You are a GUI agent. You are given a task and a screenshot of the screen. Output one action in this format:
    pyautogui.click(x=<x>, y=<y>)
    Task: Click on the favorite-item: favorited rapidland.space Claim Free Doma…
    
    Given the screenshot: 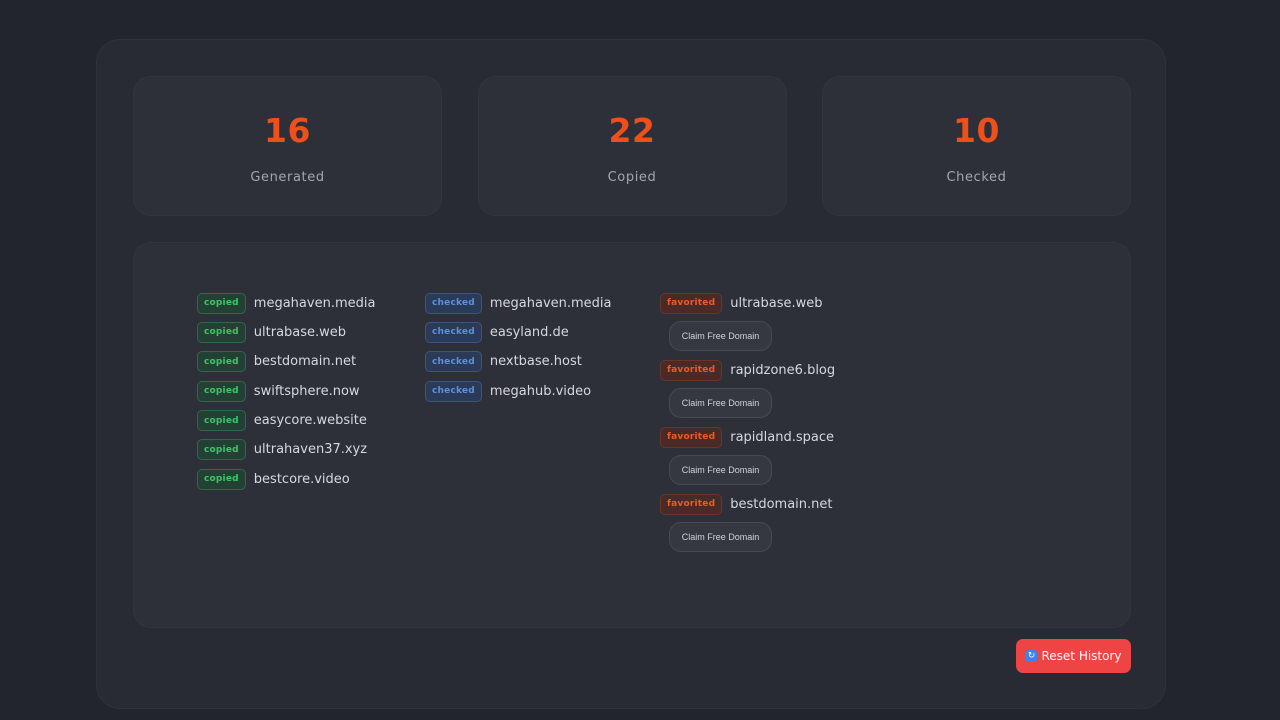 What is the action you would take?
    pyautogui.click(x=747, y=455)
    